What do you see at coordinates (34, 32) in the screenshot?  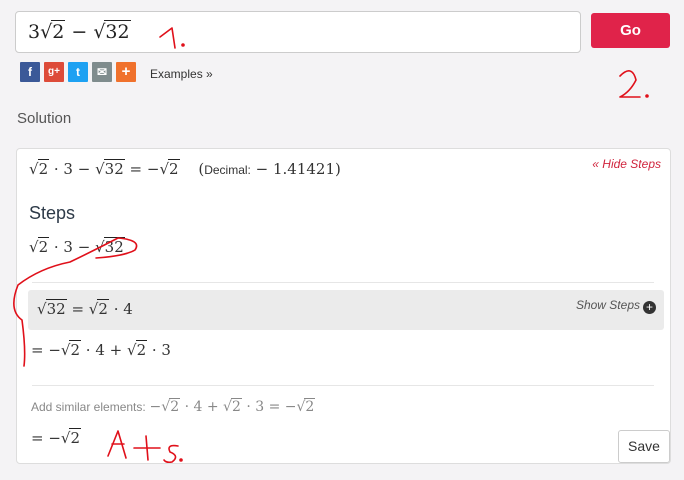 I see `input-coef: 3` at bounding box center [34, 32].